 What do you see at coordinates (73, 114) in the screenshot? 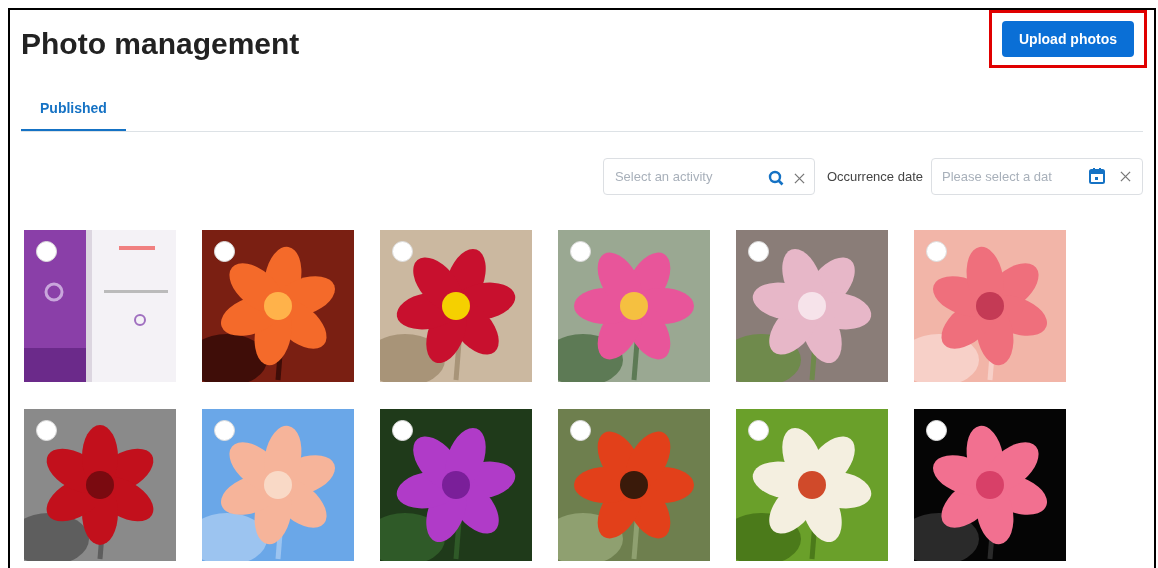
I see `tab: Published` at bounding box center [73, 114].